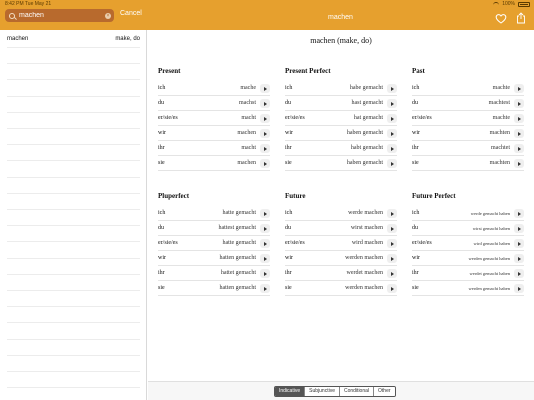 The image size is (534, 400). I want to click on conjugation-row: ich machte, so click(468, 88).